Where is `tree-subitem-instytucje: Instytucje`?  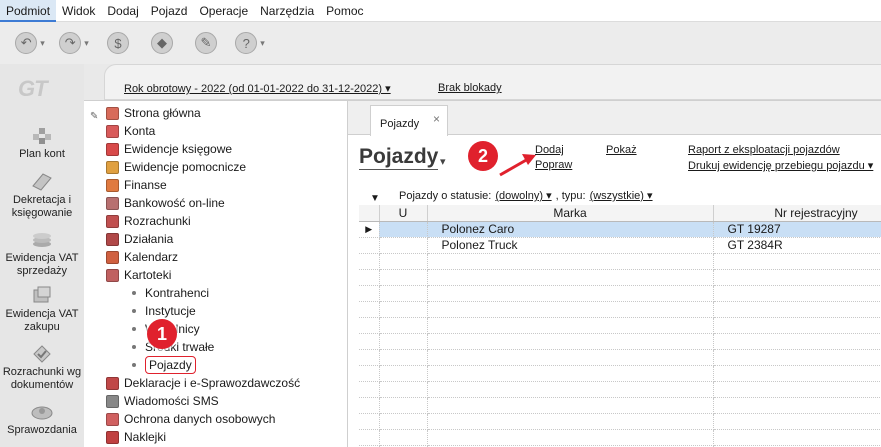 tree-subitem-instytucje: Instytucje is located at coordinates (151, 311).